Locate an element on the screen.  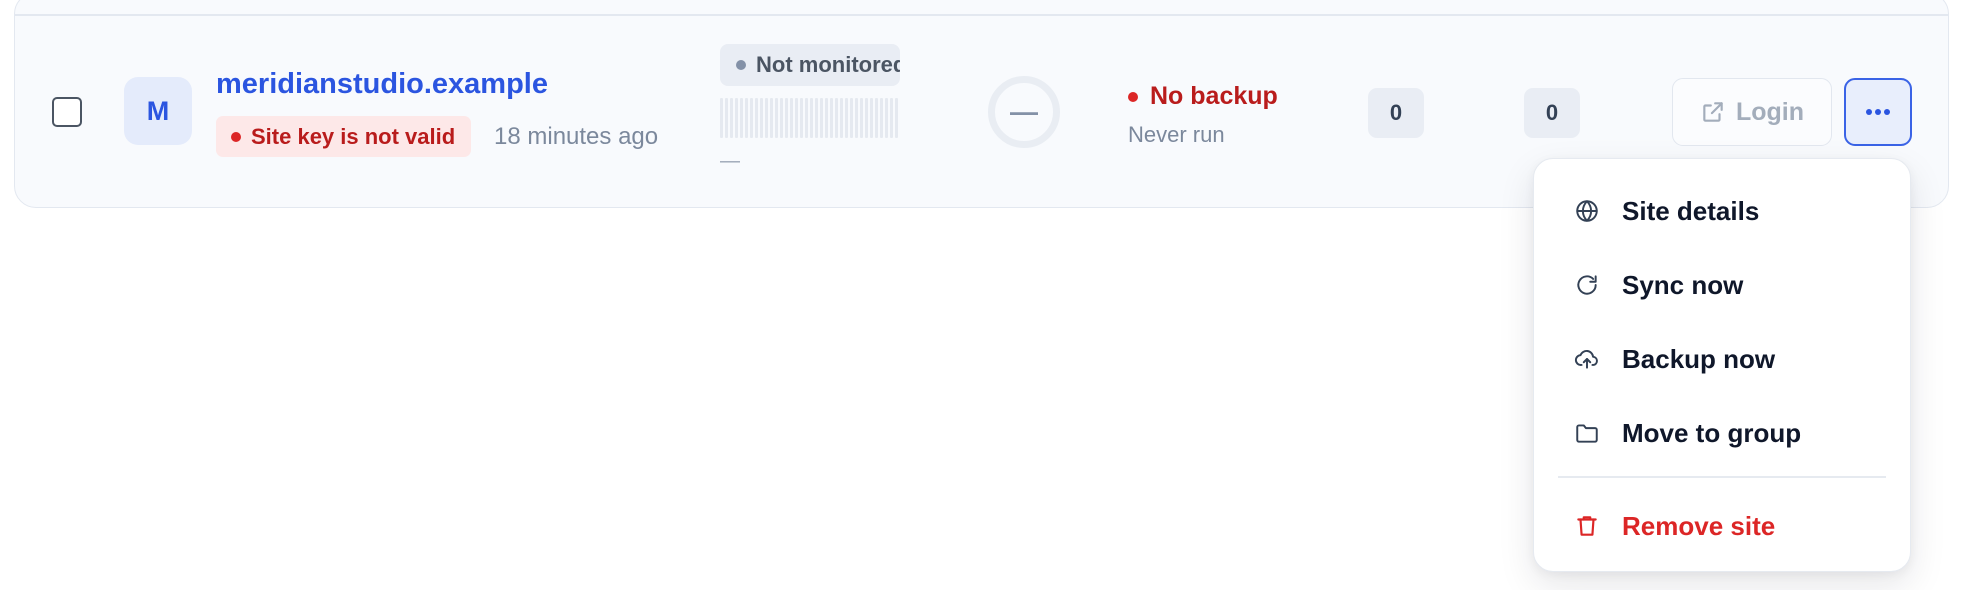
menu-item-move-to-group: Move to group is located at coordinates (1722, 433).